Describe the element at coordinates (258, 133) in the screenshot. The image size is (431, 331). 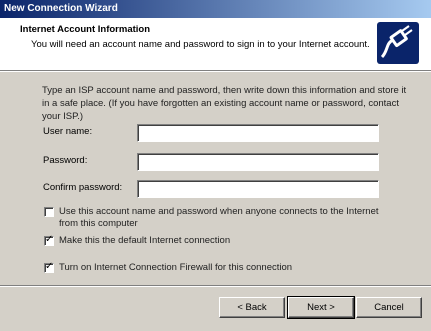
I see `user-name-input` at that location.